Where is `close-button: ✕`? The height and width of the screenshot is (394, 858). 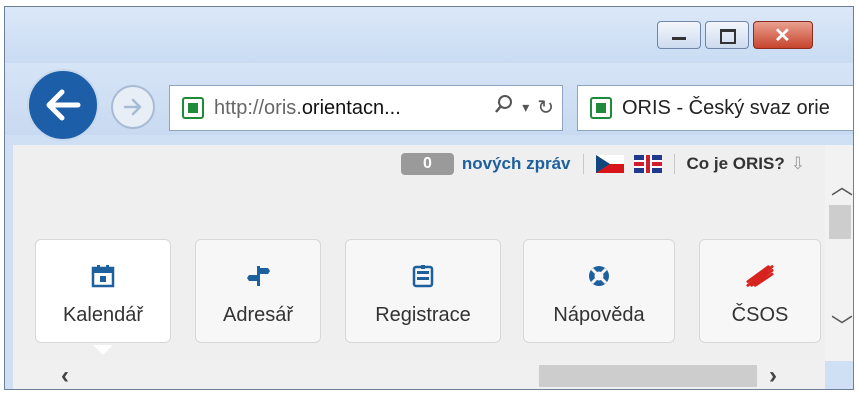
close-button: ✕ is located at coordinates (783, 35).